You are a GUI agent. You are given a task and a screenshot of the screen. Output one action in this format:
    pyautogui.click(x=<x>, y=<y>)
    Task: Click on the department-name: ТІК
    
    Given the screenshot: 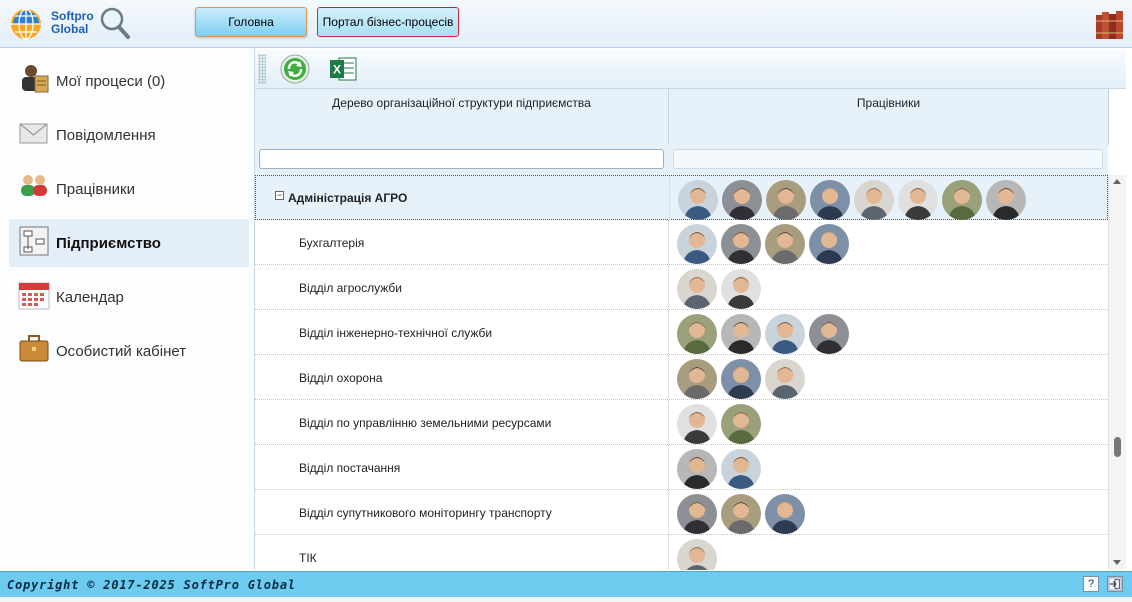 What is the action you would take?
    pyautogui.click(x=308, y=558)
    